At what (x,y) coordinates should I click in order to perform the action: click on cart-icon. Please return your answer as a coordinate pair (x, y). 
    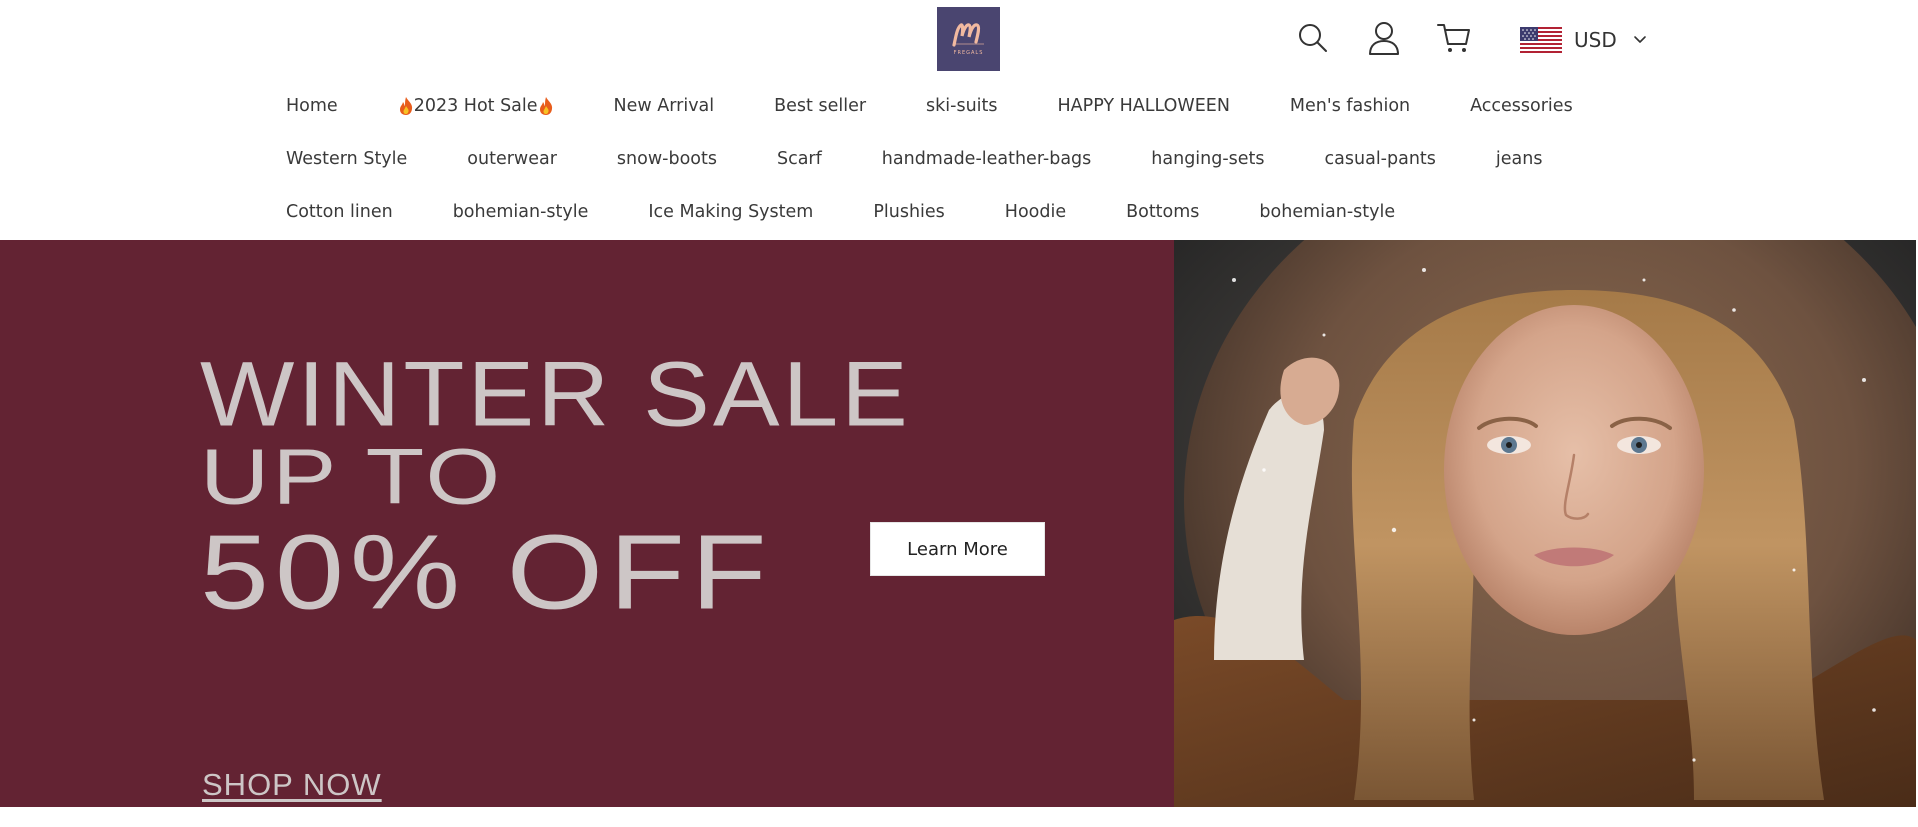
    Looking at the image, I should click on (1453, 38).